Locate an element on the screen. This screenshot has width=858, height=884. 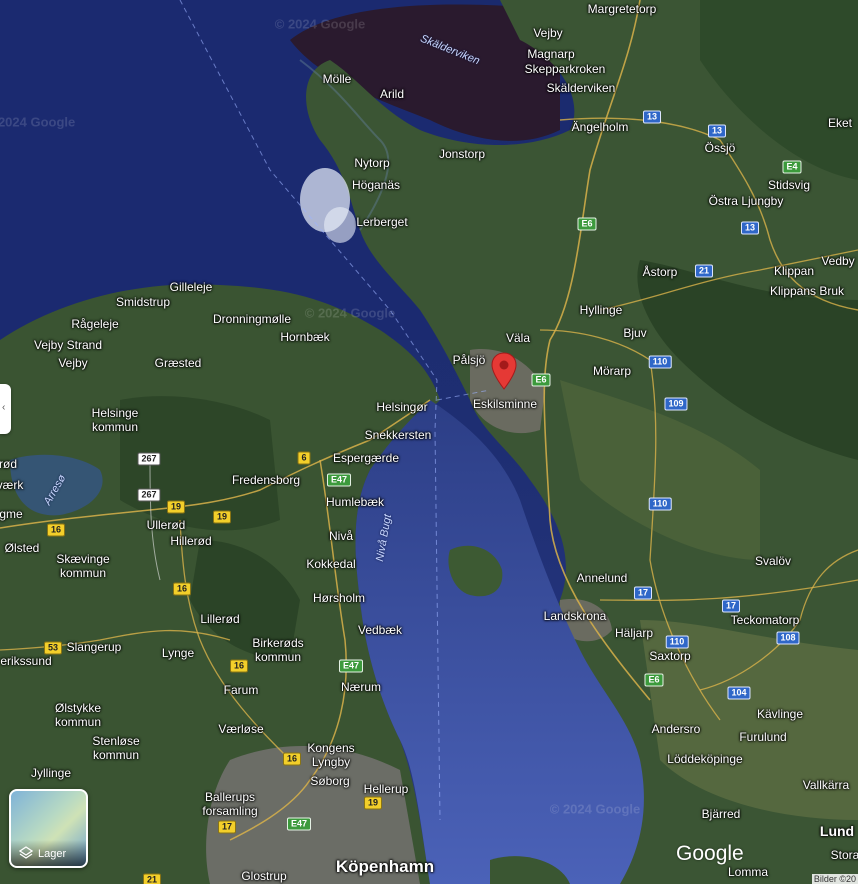
place-label: Glostrup is located at coordinates (264, 876).